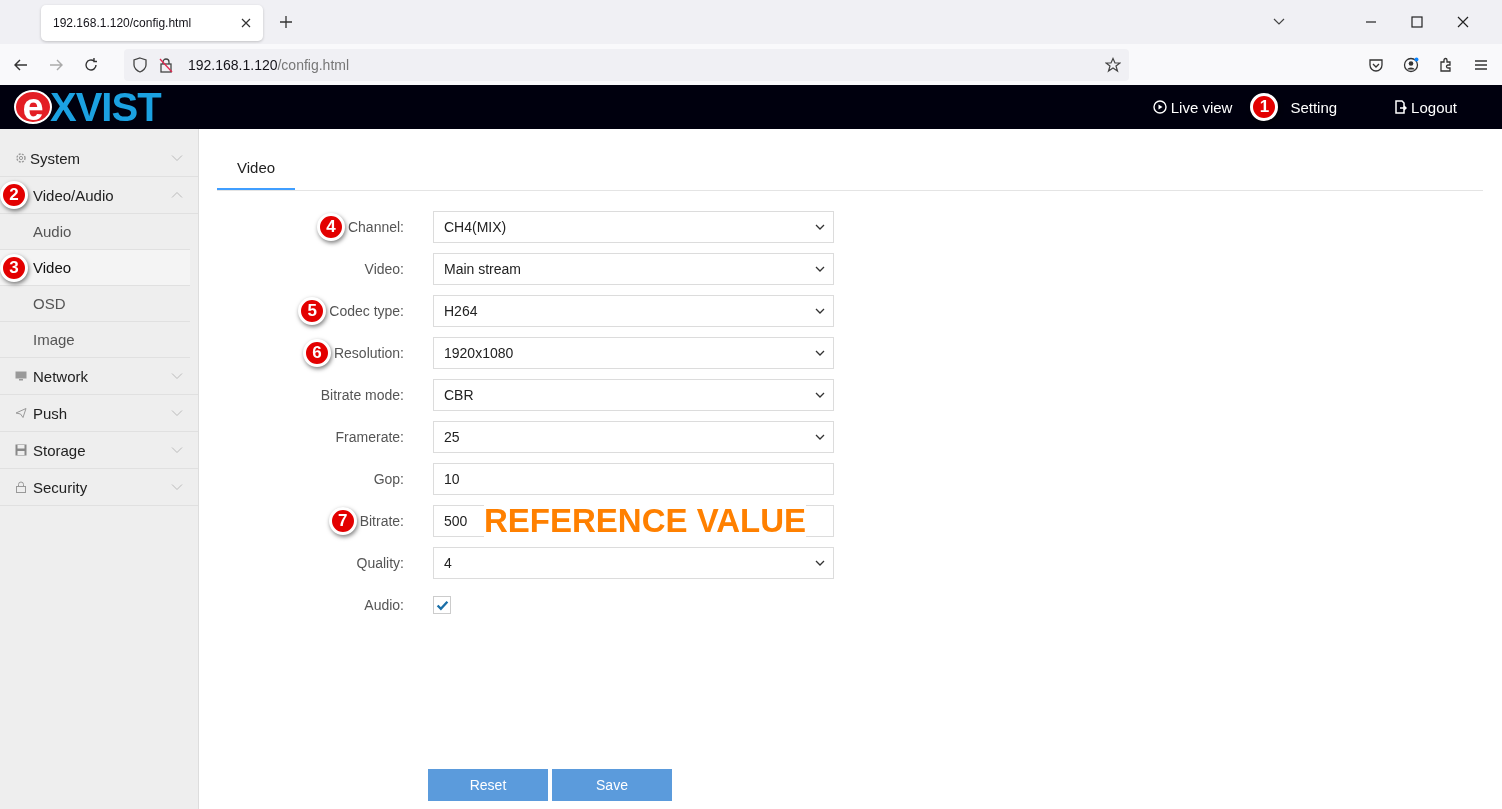  I want to click on sidebar-subitem: Image, so click(95, 340).